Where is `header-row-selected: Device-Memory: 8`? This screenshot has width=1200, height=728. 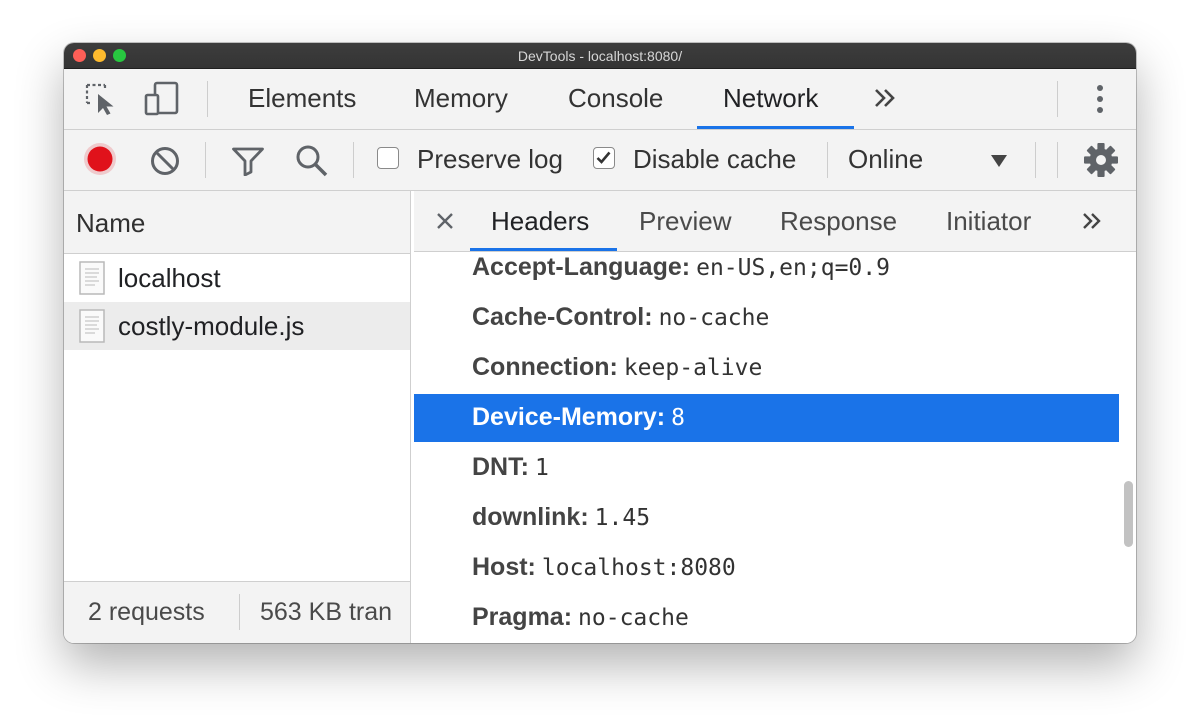
header-row-selected: Device-Memory: 8 is located at coordinates (766, 418).